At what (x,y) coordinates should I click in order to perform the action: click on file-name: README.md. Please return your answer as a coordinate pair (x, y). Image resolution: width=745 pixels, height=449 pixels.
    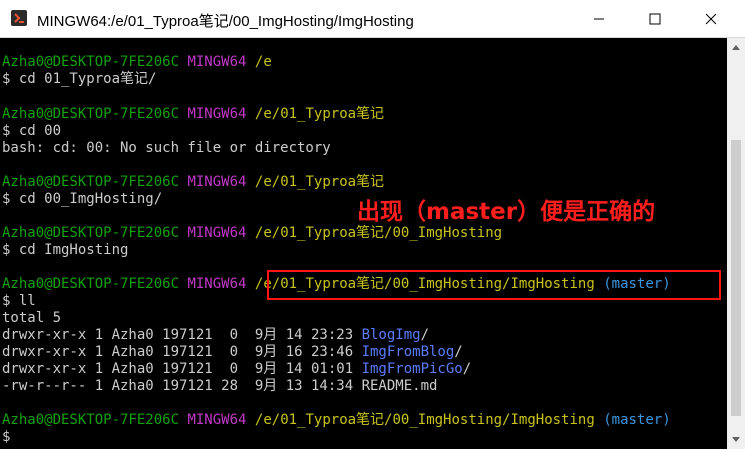
    Looking at the image, I should click on (399, 386).